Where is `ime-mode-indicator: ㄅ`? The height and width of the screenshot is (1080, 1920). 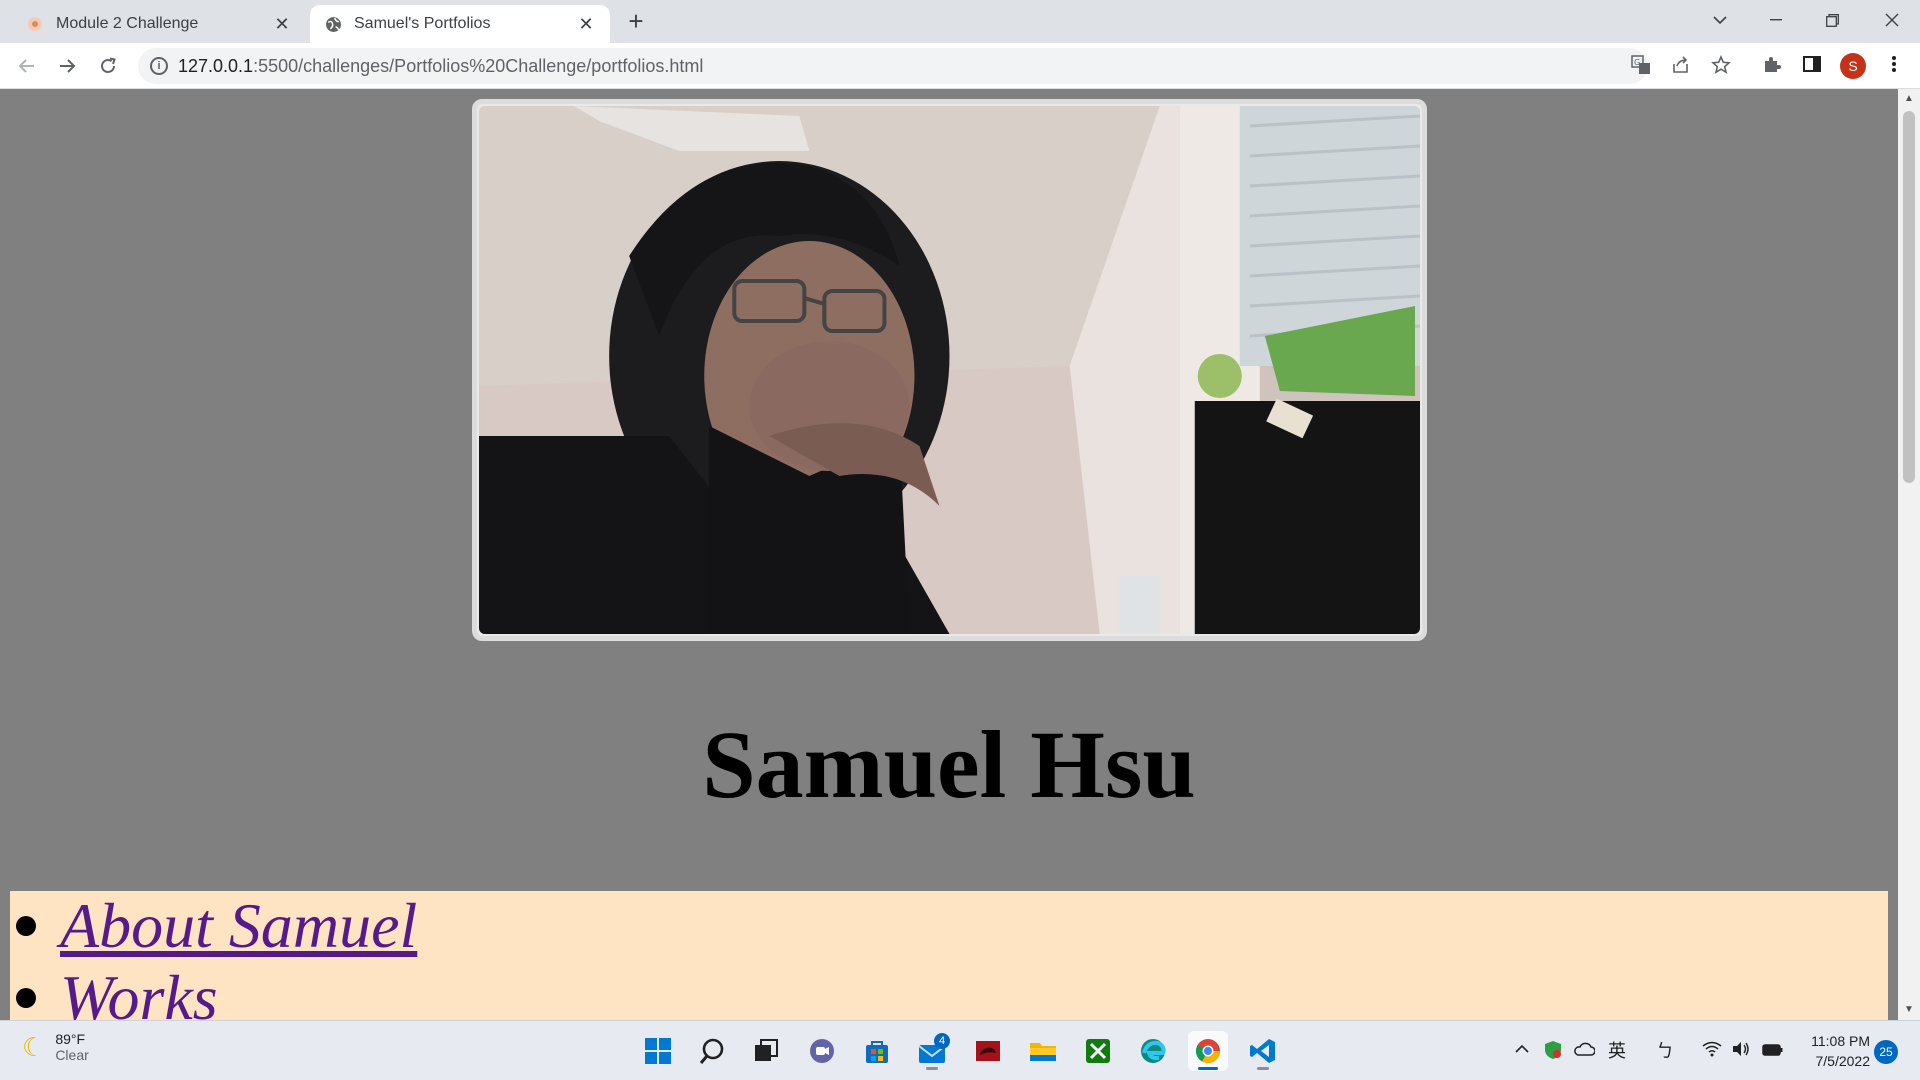 ime-mode-indicator: ㄅ is located at coordinates (1665, 1051).